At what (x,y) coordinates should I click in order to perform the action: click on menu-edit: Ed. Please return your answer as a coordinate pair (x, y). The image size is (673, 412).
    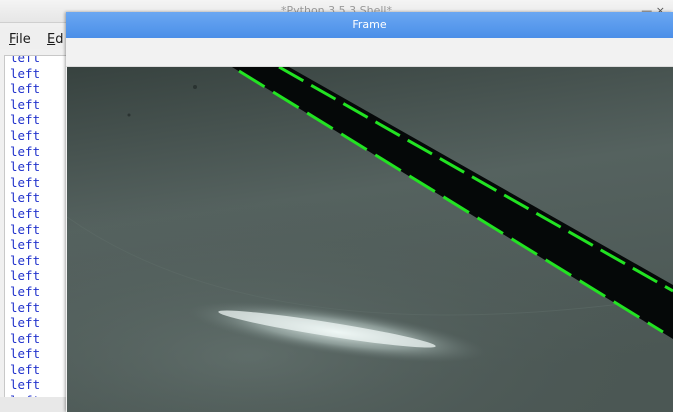
    Looking at the image, I should click on (55, 39).